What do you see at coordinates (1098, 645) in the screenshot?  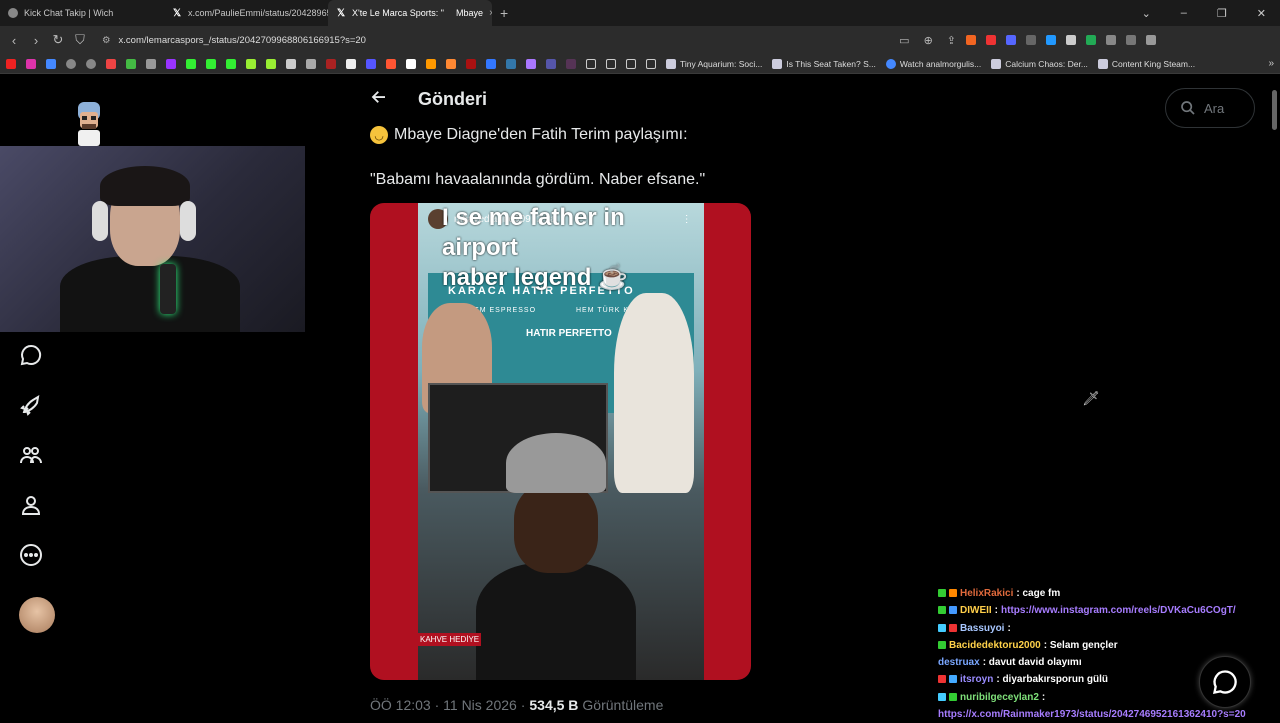 I see `chat-message: Bacidedektoru2000: Selam gençler` at bounding box center [1098, 645].